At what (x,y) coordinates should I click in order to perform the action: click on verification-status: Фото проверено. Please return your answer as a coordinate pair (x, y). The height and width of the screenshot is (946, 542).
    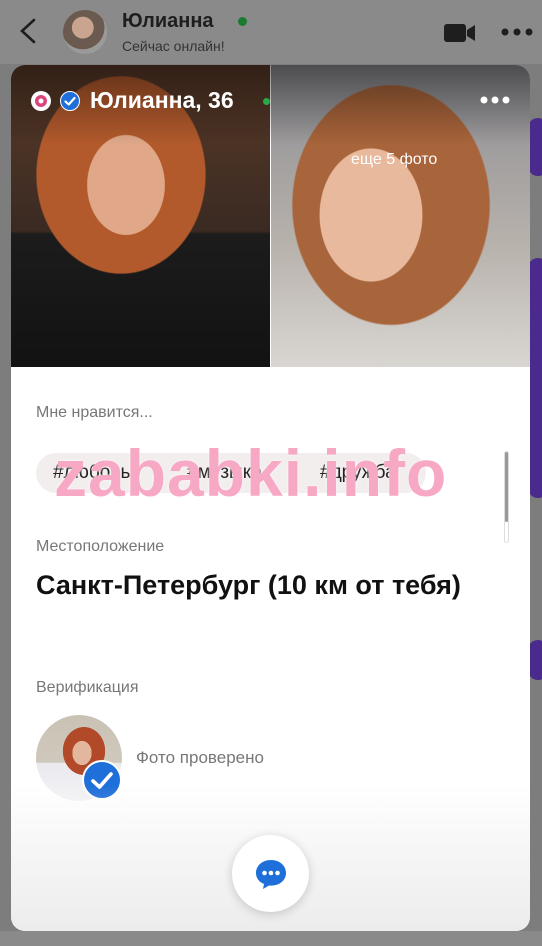
    Looking at the image, I should click on (200, 757).